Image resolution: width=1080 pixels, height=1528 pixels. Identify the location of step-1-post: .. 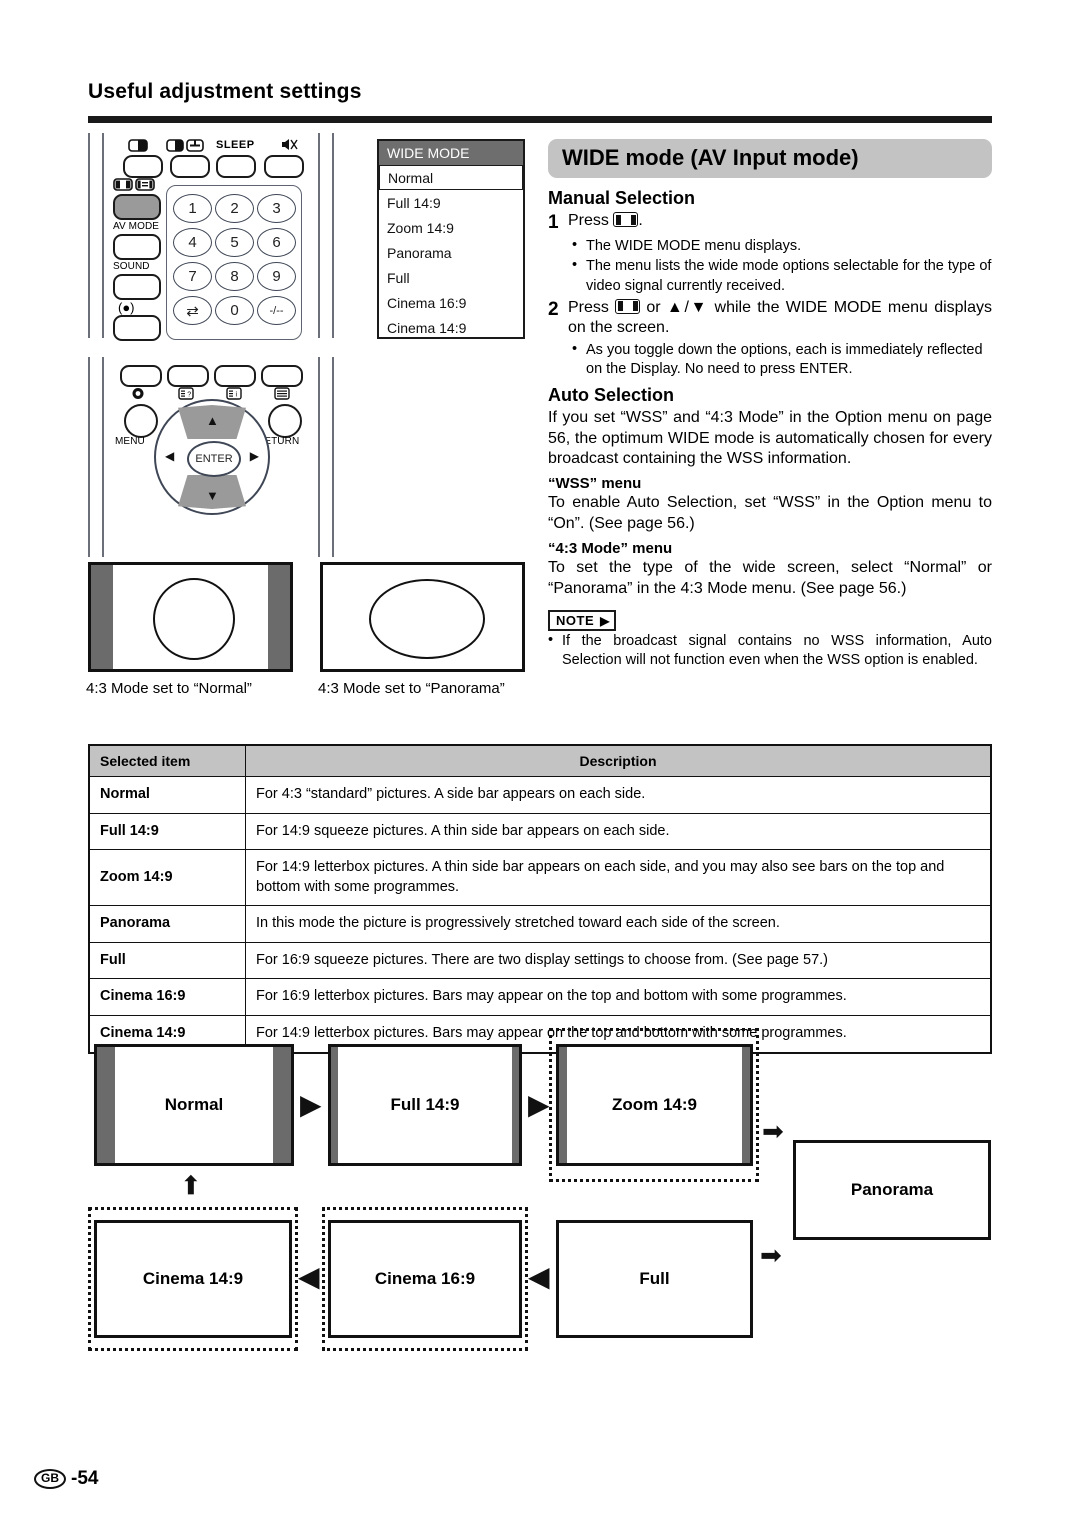
(640, 220).